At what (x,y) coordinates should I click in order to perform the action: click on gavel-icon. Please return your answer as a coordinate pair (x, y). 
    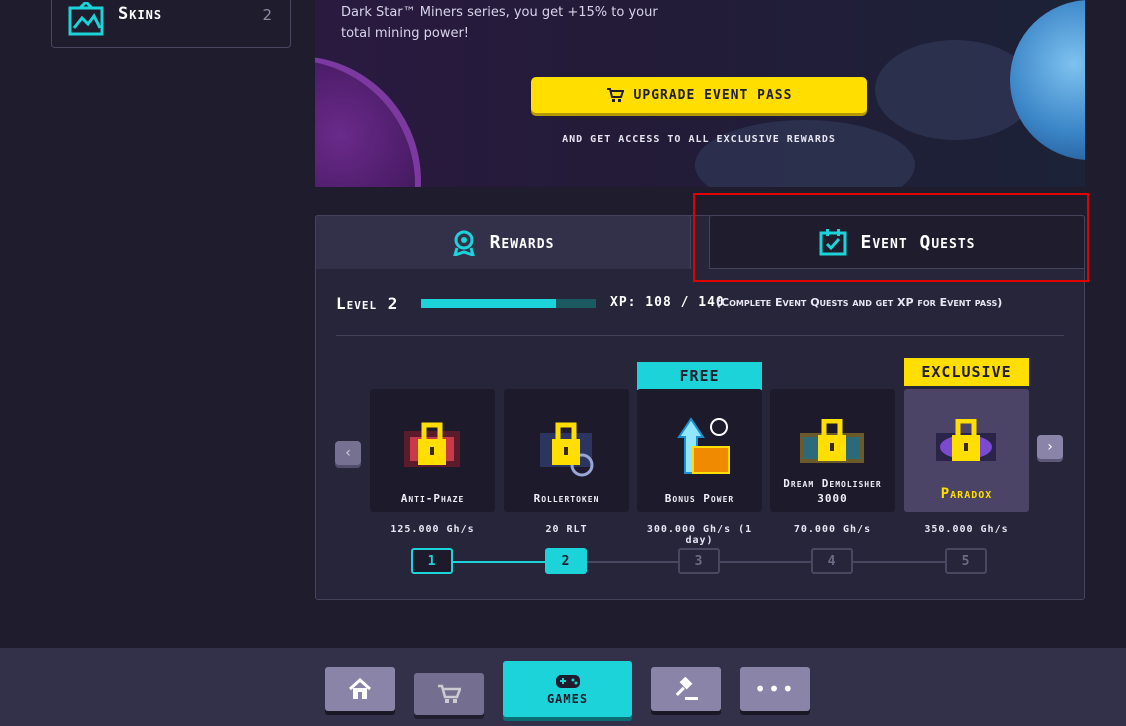
    Looking at the image, I should click on (686, 688).